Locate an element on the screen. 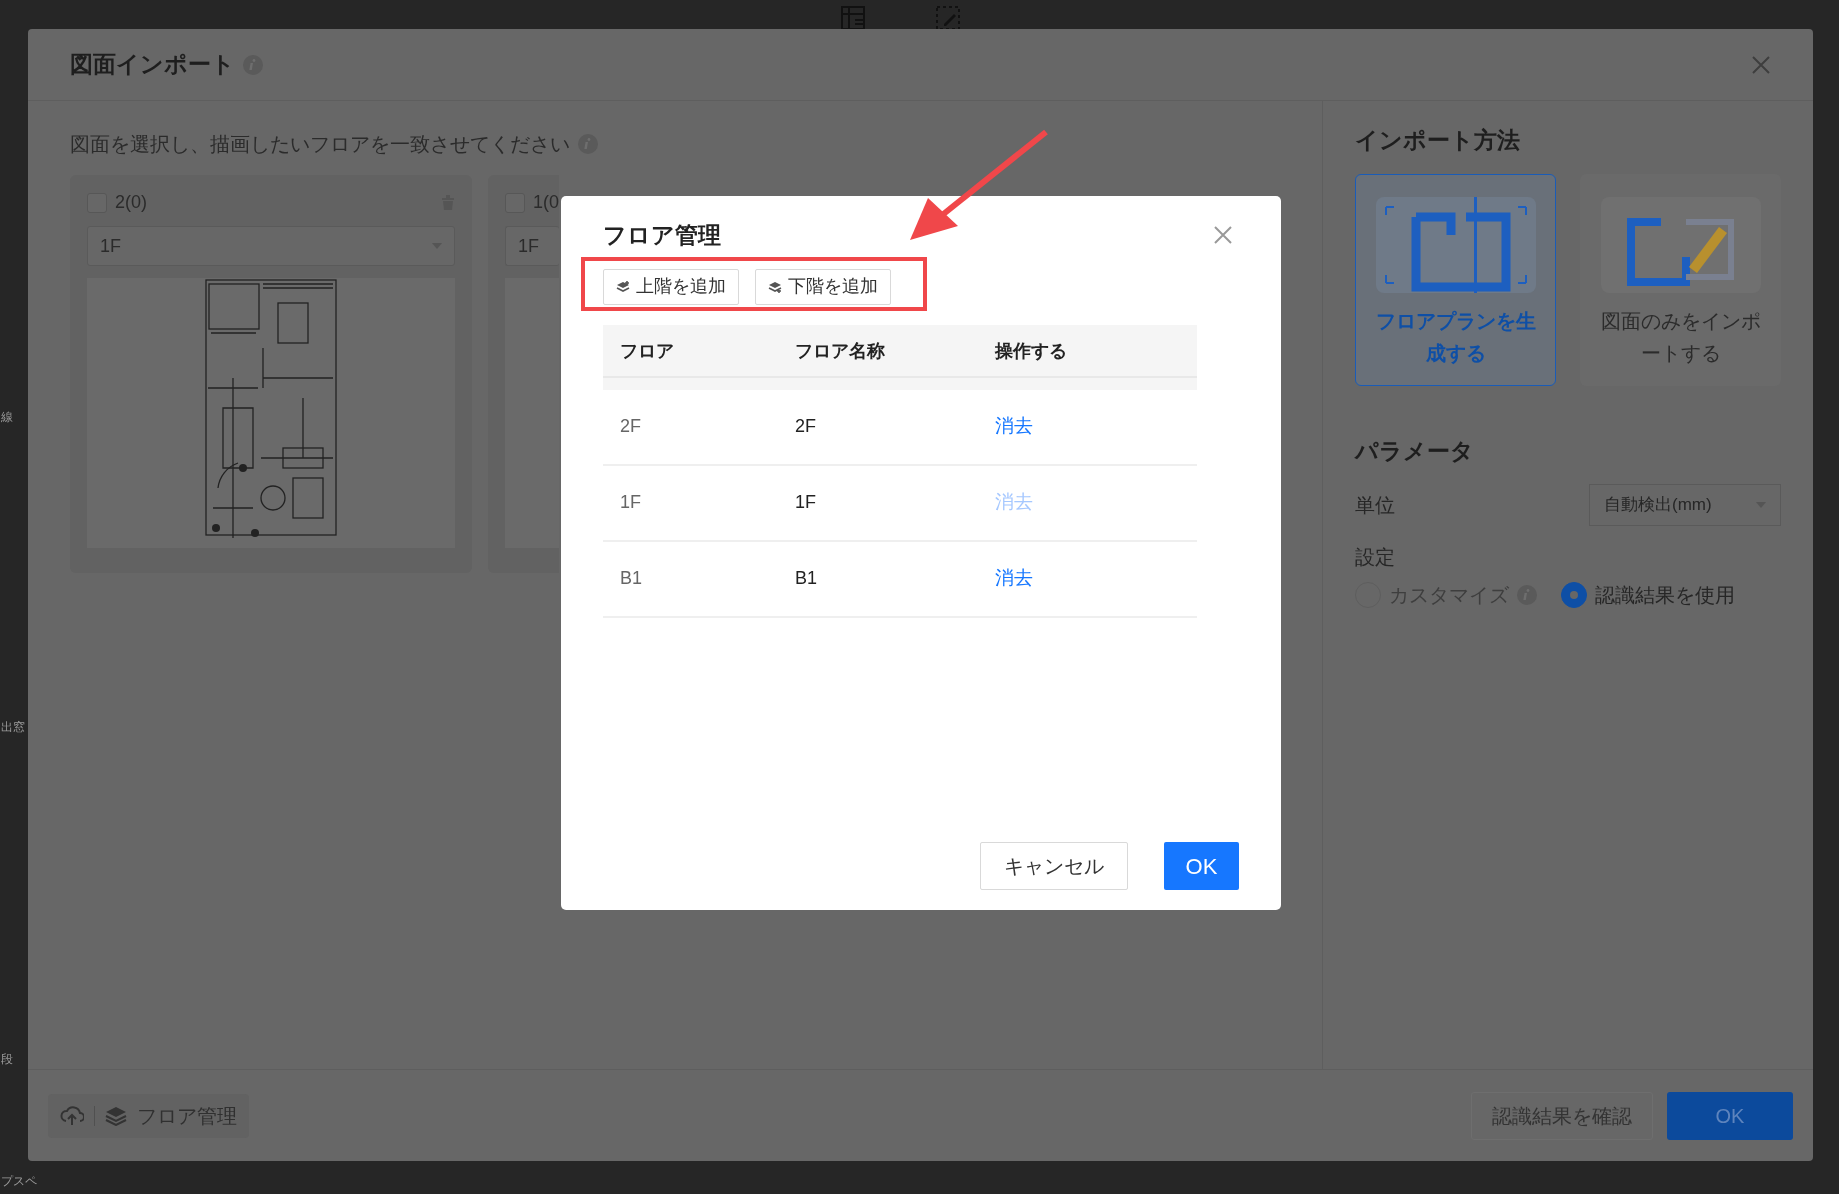 This screenshot has width=1839, height=1194. add-floor-button: 下階を追加 is located at coordinates (823, 286).